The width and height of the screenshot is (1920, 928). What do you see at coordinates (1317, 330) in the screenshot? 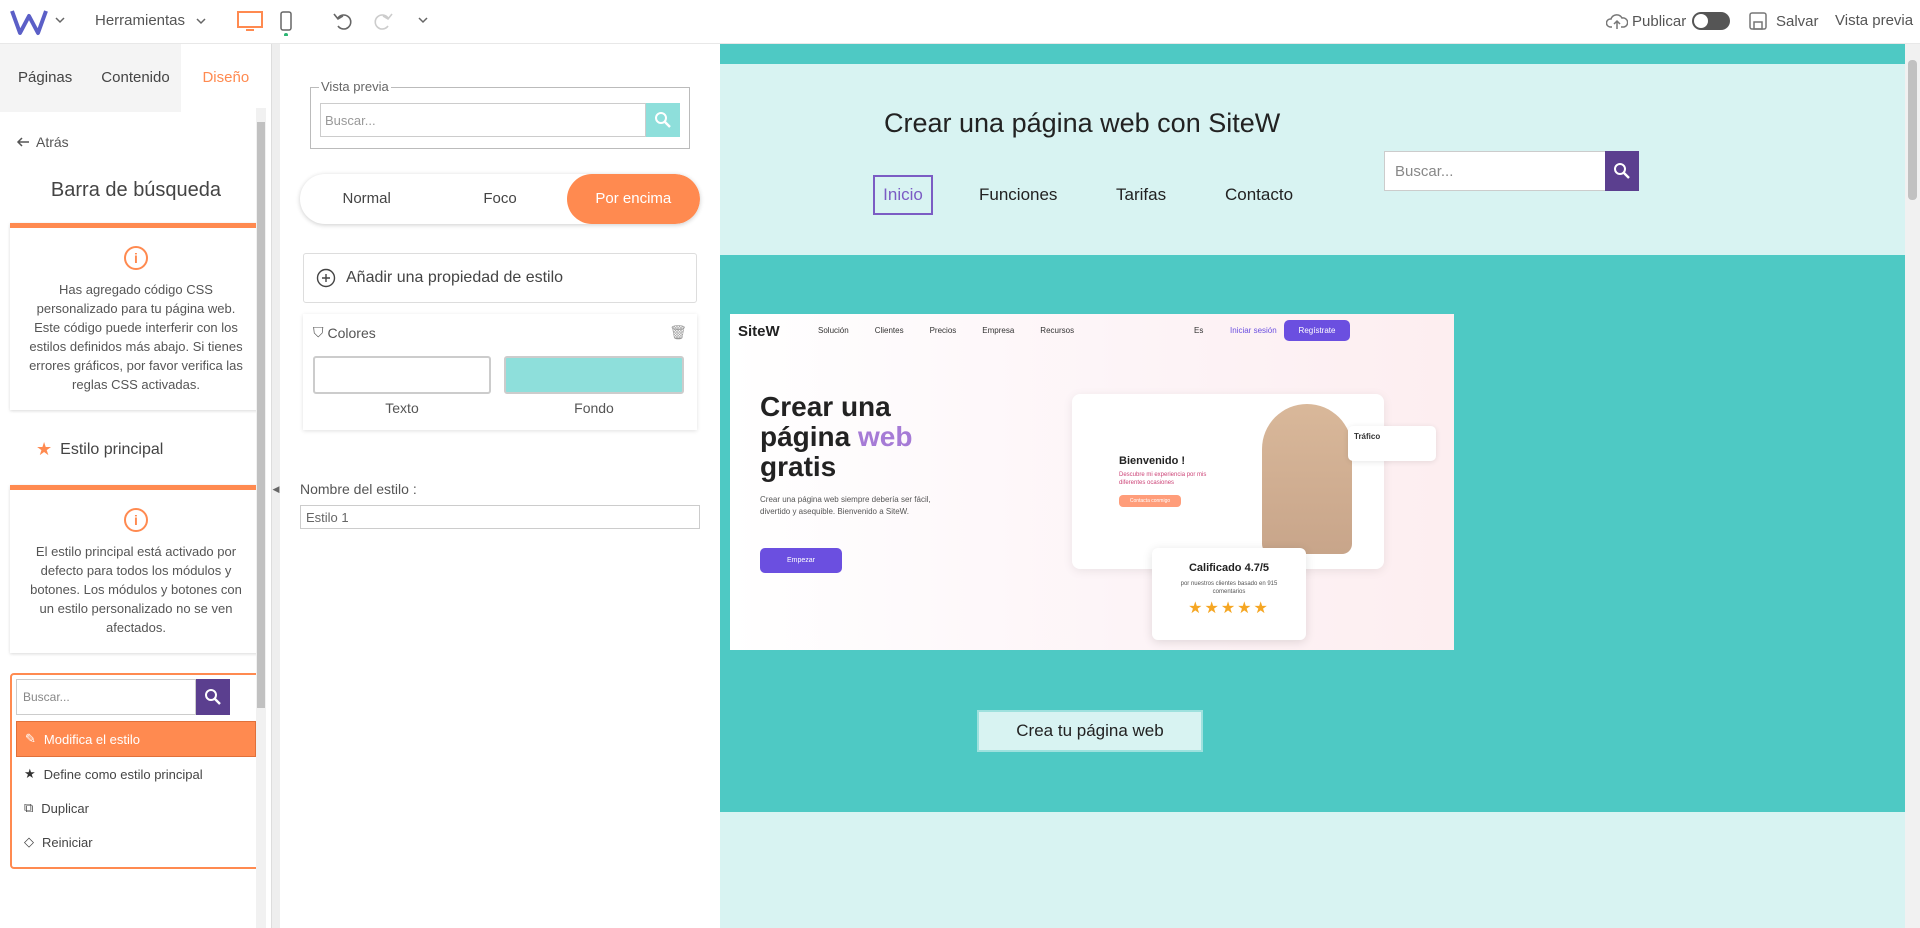
I see `shot-register: Regístrate` at bounding box center [1317, 330].